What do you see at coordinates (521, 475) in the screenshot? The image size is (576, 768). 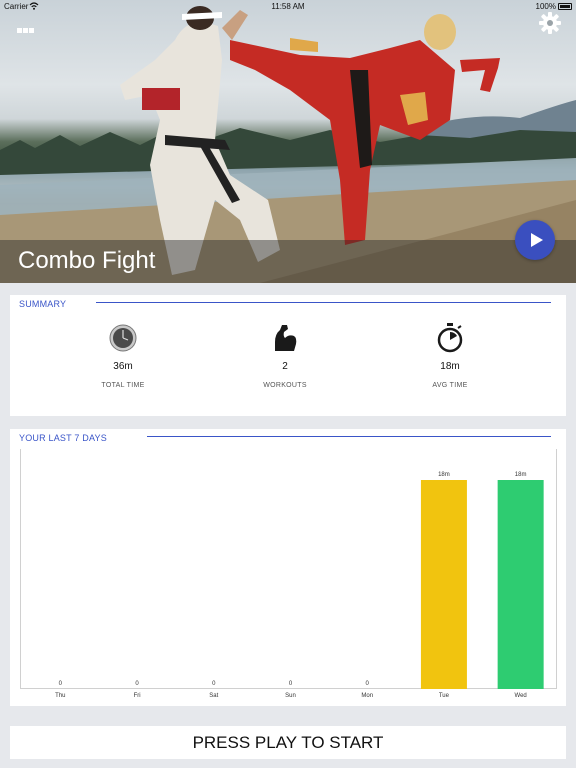 I see `bar-value-label-wed: 18m` at bounding box center [521, 475].